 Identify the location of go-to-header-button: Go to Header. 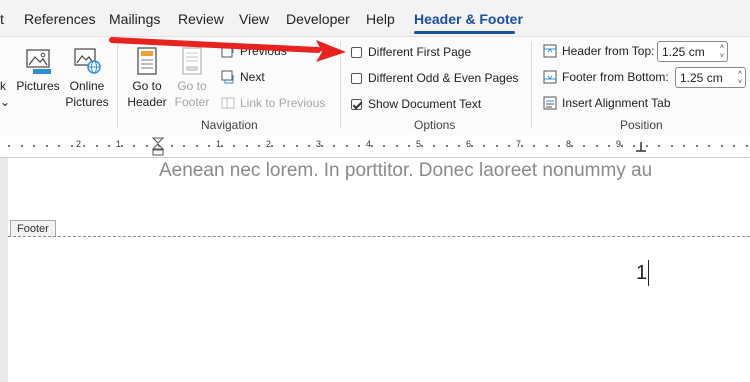
(147, 78).